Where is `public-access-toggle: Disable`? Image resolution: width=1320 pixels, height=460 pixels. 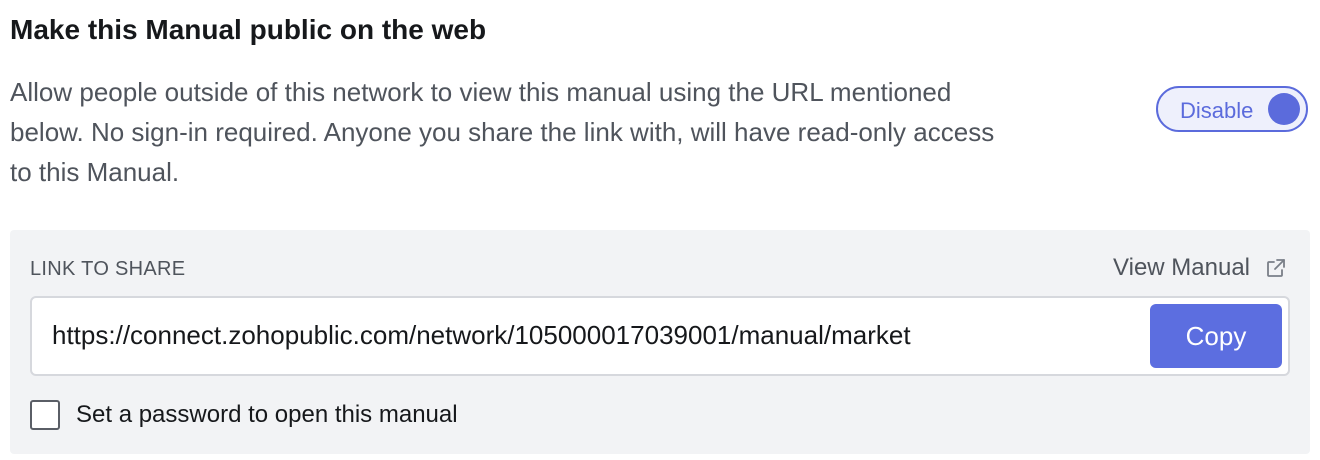
public-access-toggle: Disable is located at coordinates (1232, 109).